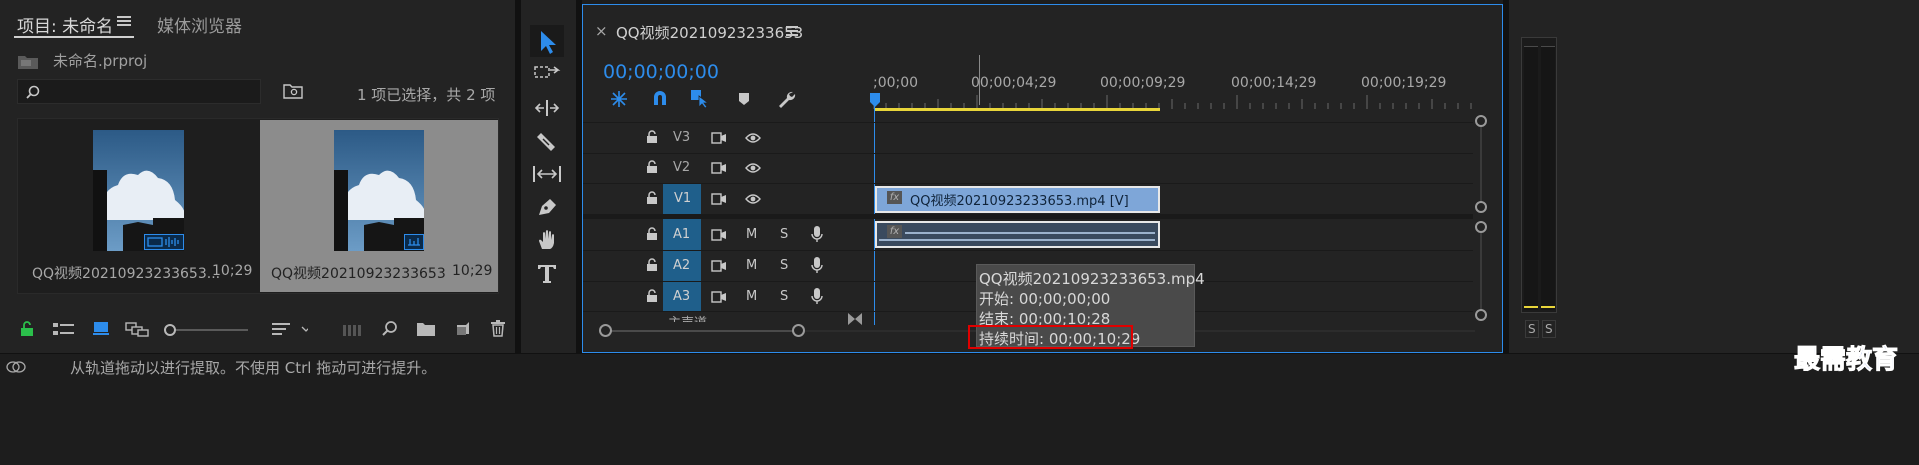 The image size is (1919, 465). I want to click on snap-icon, so click(660, 98).